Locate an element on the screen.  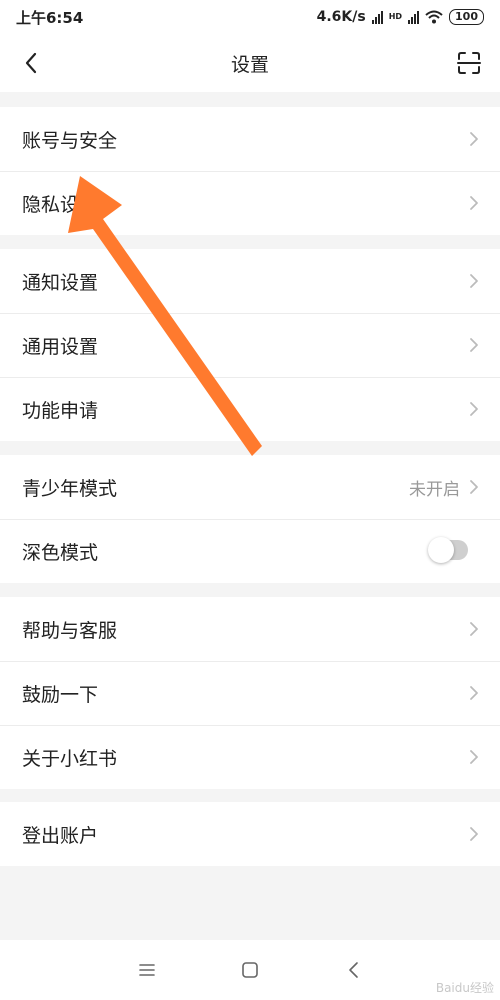
wifi-icon is located at coordinates (434, 17).